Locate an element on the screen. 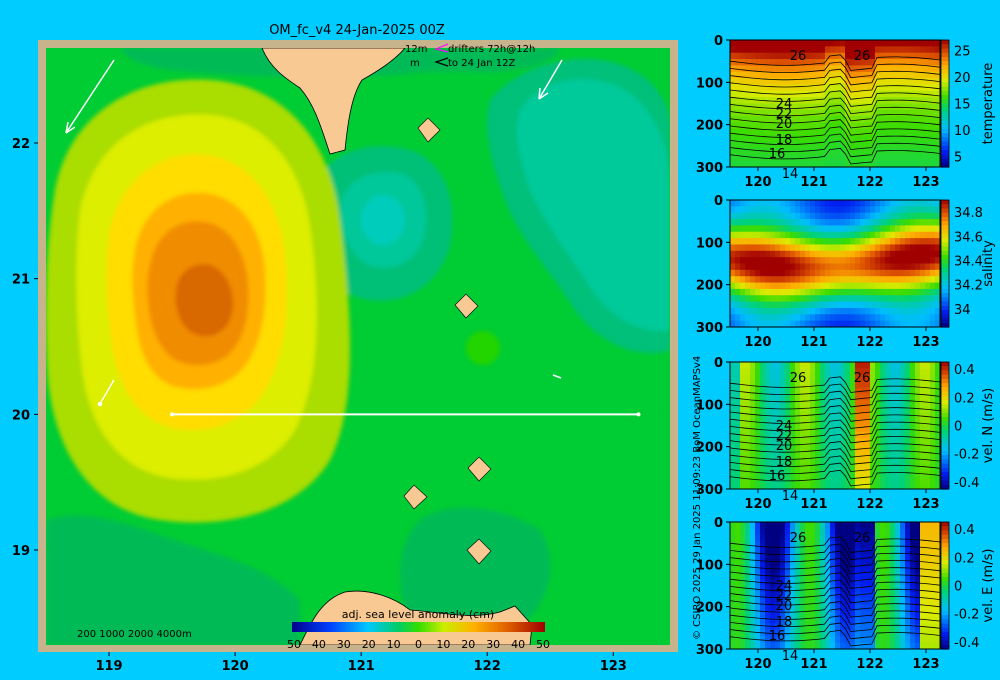  map-y-tick-label: 22 is located at coordinates (21, 144).